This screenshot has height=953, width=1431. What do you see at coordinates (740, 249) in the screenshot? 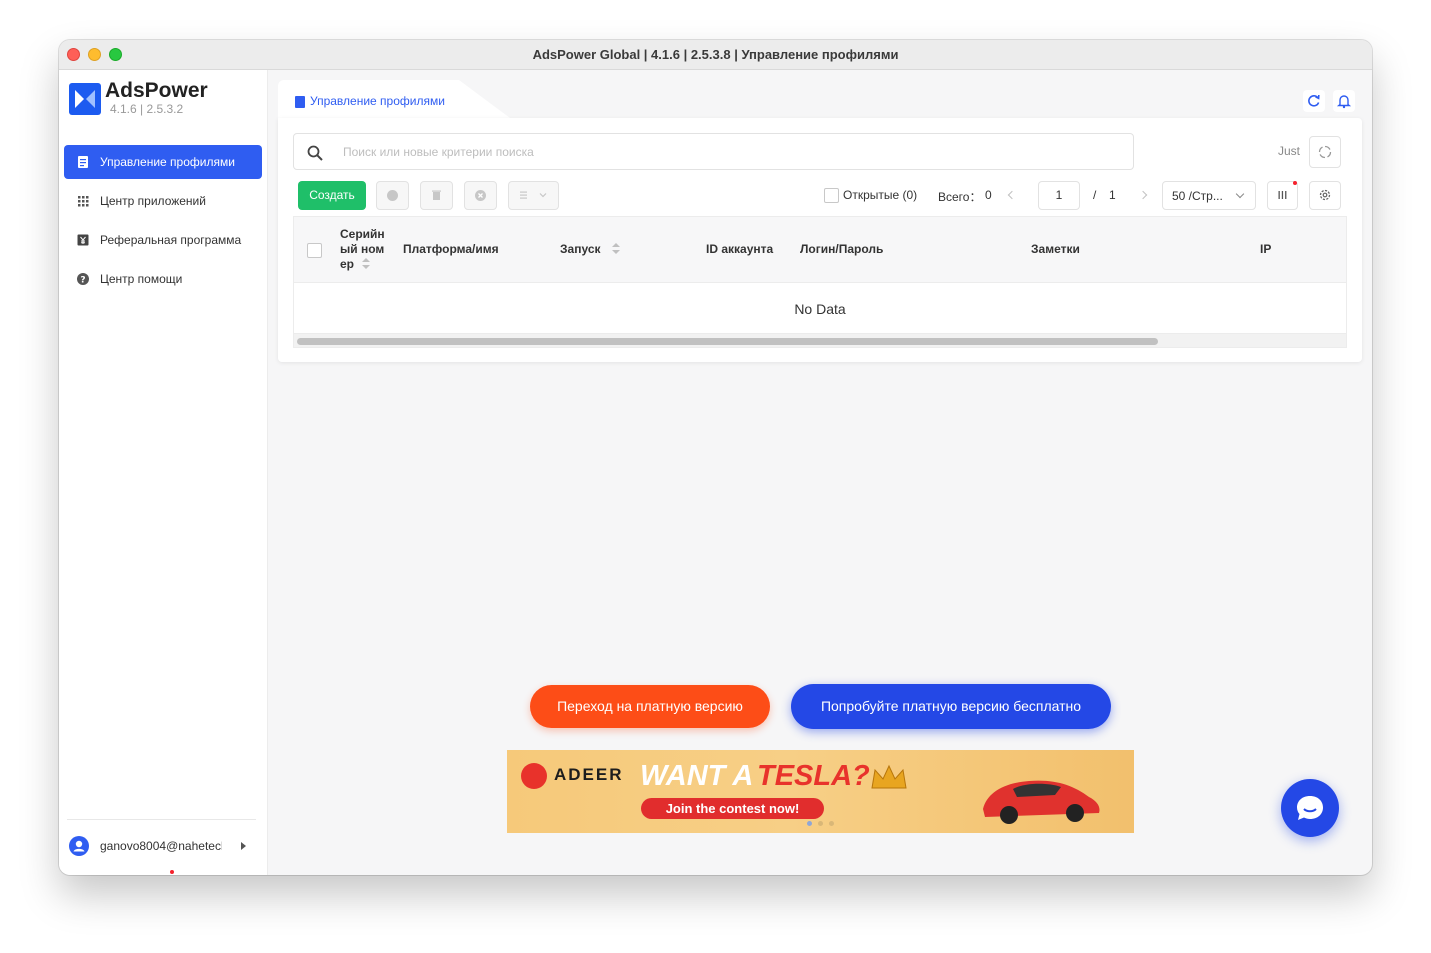
I see `column-account-id: ID аккаунта` at bounding box center [740, 249].